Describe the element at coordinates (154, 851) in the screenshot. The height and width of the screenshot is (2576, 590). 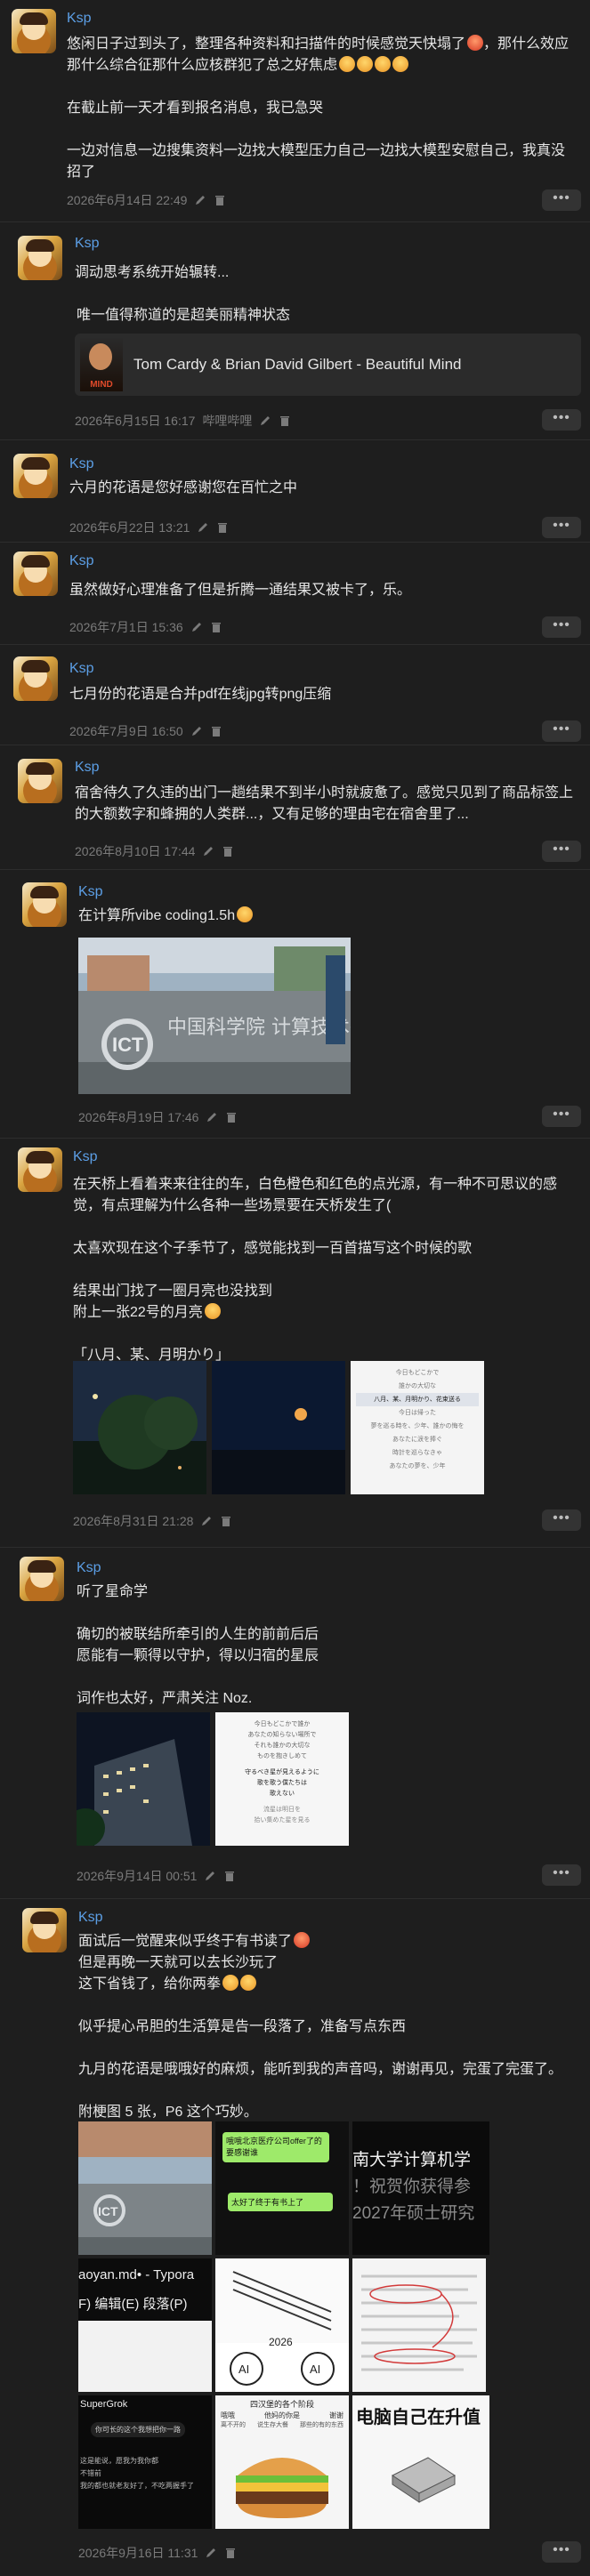
I see `post-meta: 2026年8月10日 17:44` at that location.